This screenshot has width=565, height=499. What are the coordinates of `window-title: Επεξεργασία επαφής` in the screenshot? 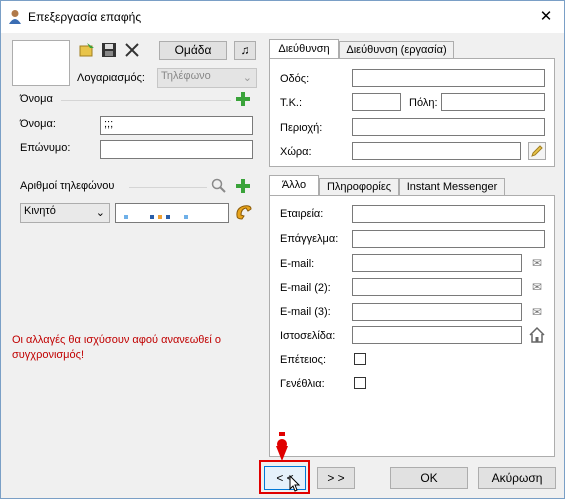 It's located at (85, 17).